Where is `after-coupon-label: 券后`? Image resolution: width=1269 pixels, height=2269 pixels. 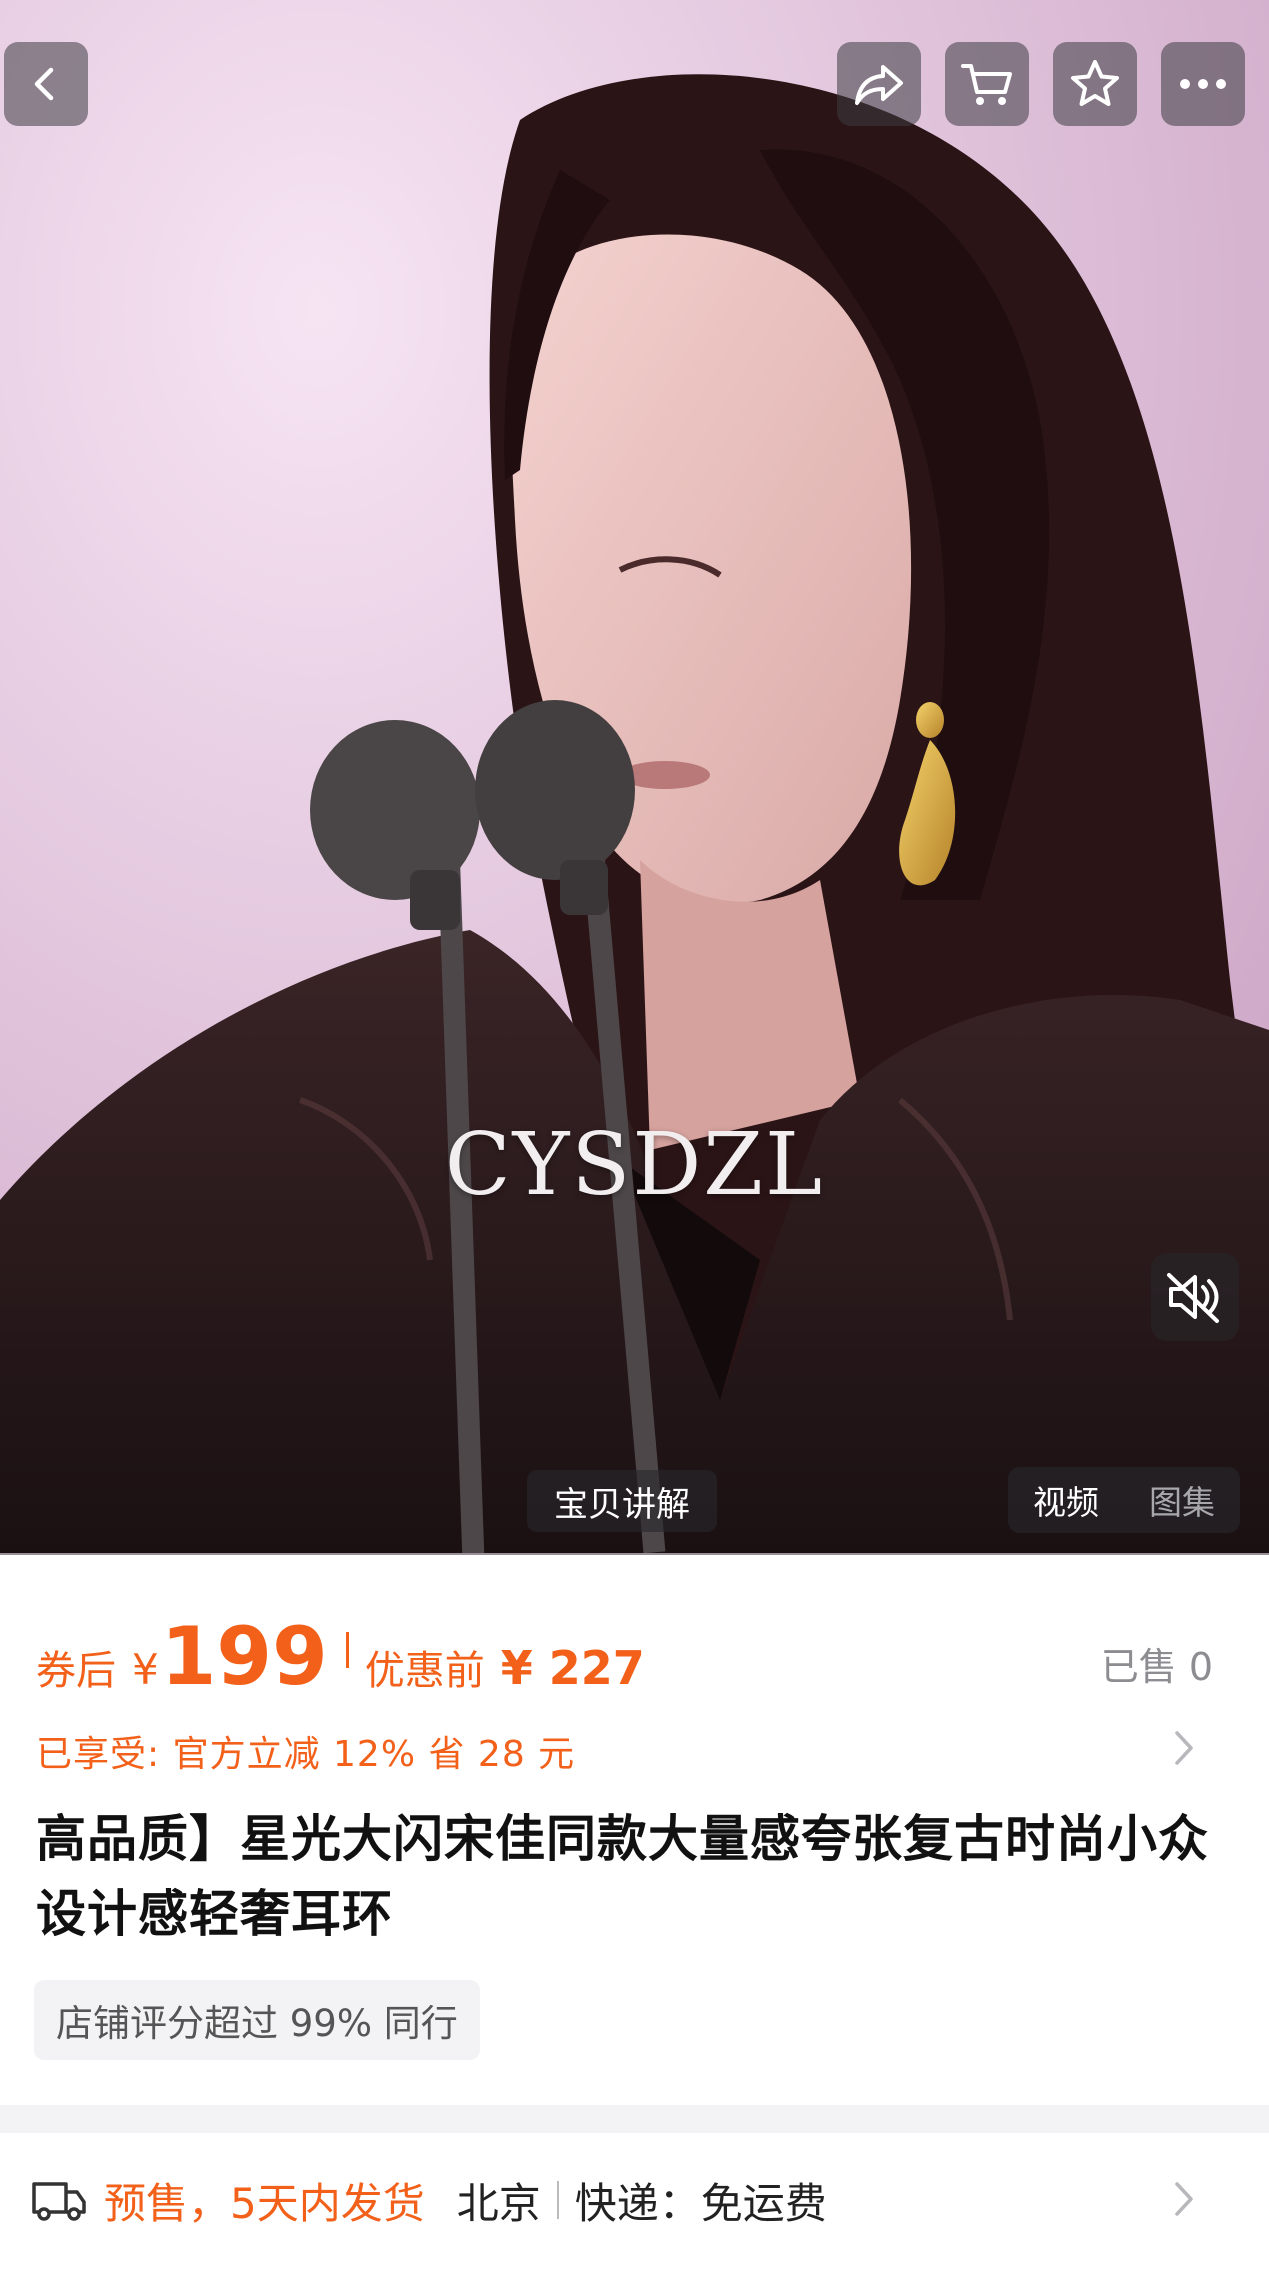
after-coupon-label: 券后 is located at coordinates (76, 1671).